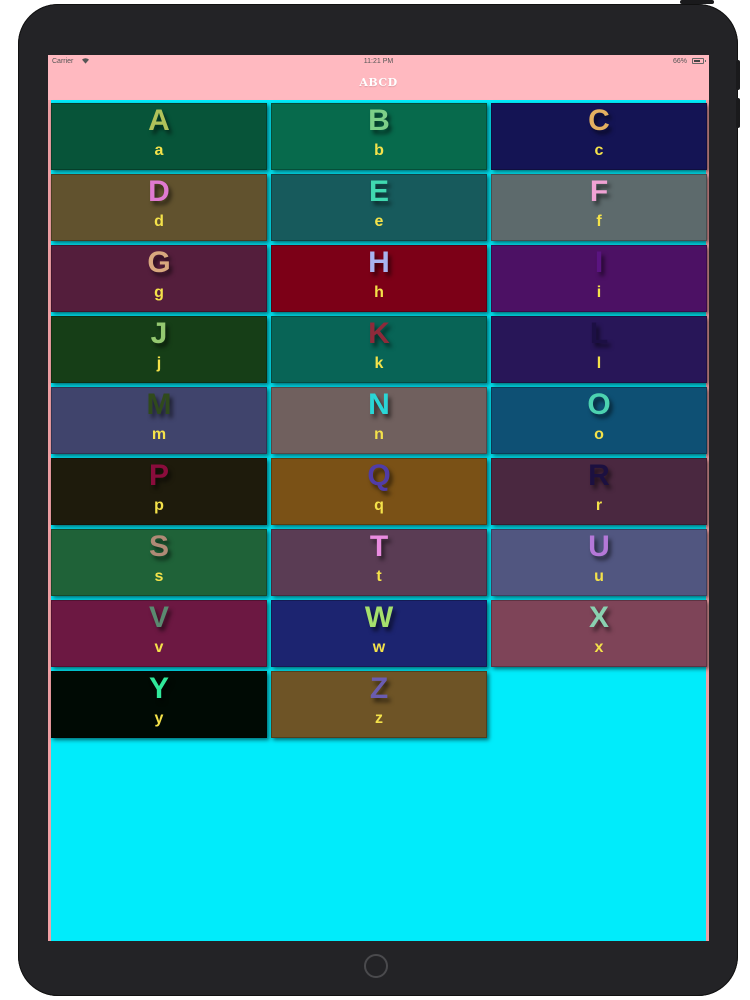 Image resolution: width=750 pixels, height=1000 pixels. I want to click on letter-tile-d: Dd, so click(159, 207).